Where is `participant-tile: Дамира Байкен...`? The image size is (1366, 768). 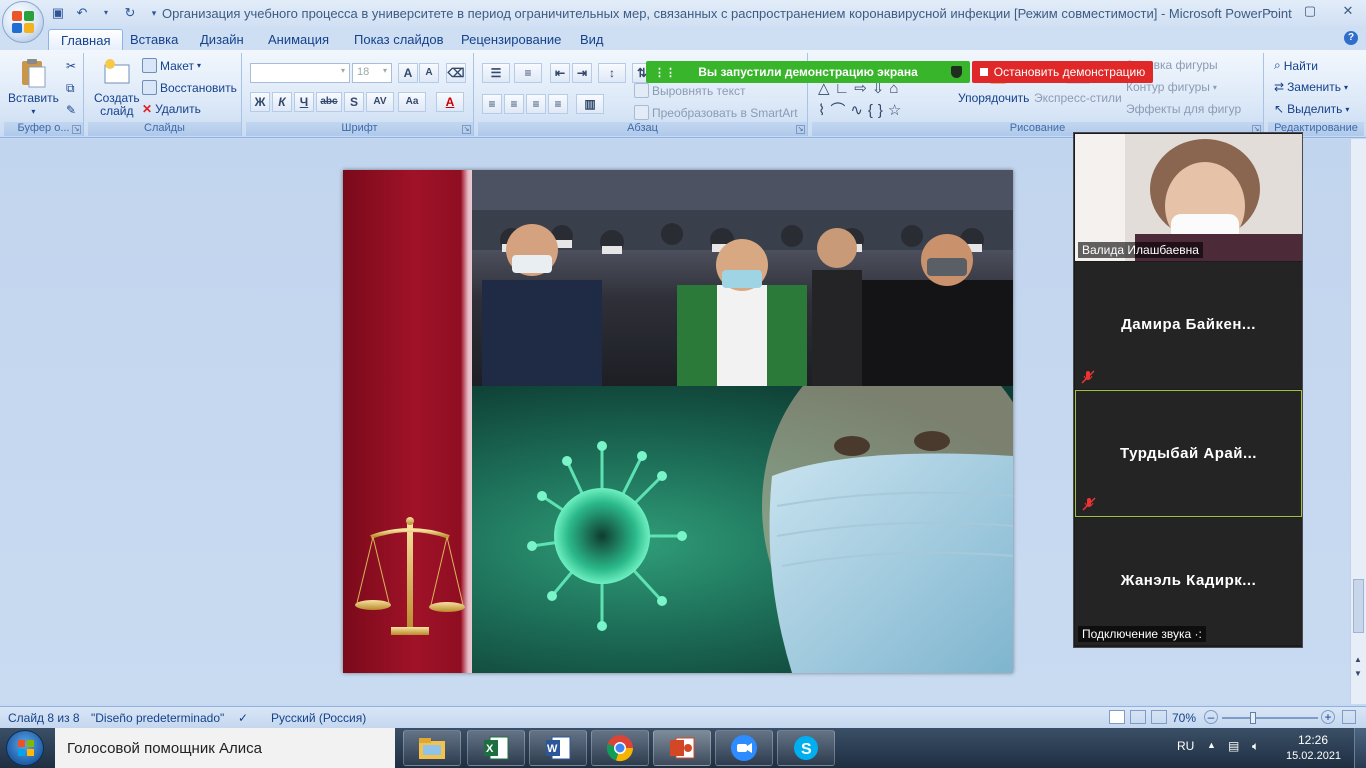
participant-tile: Дамира Байкен... is located at coordinates (1188, 325).